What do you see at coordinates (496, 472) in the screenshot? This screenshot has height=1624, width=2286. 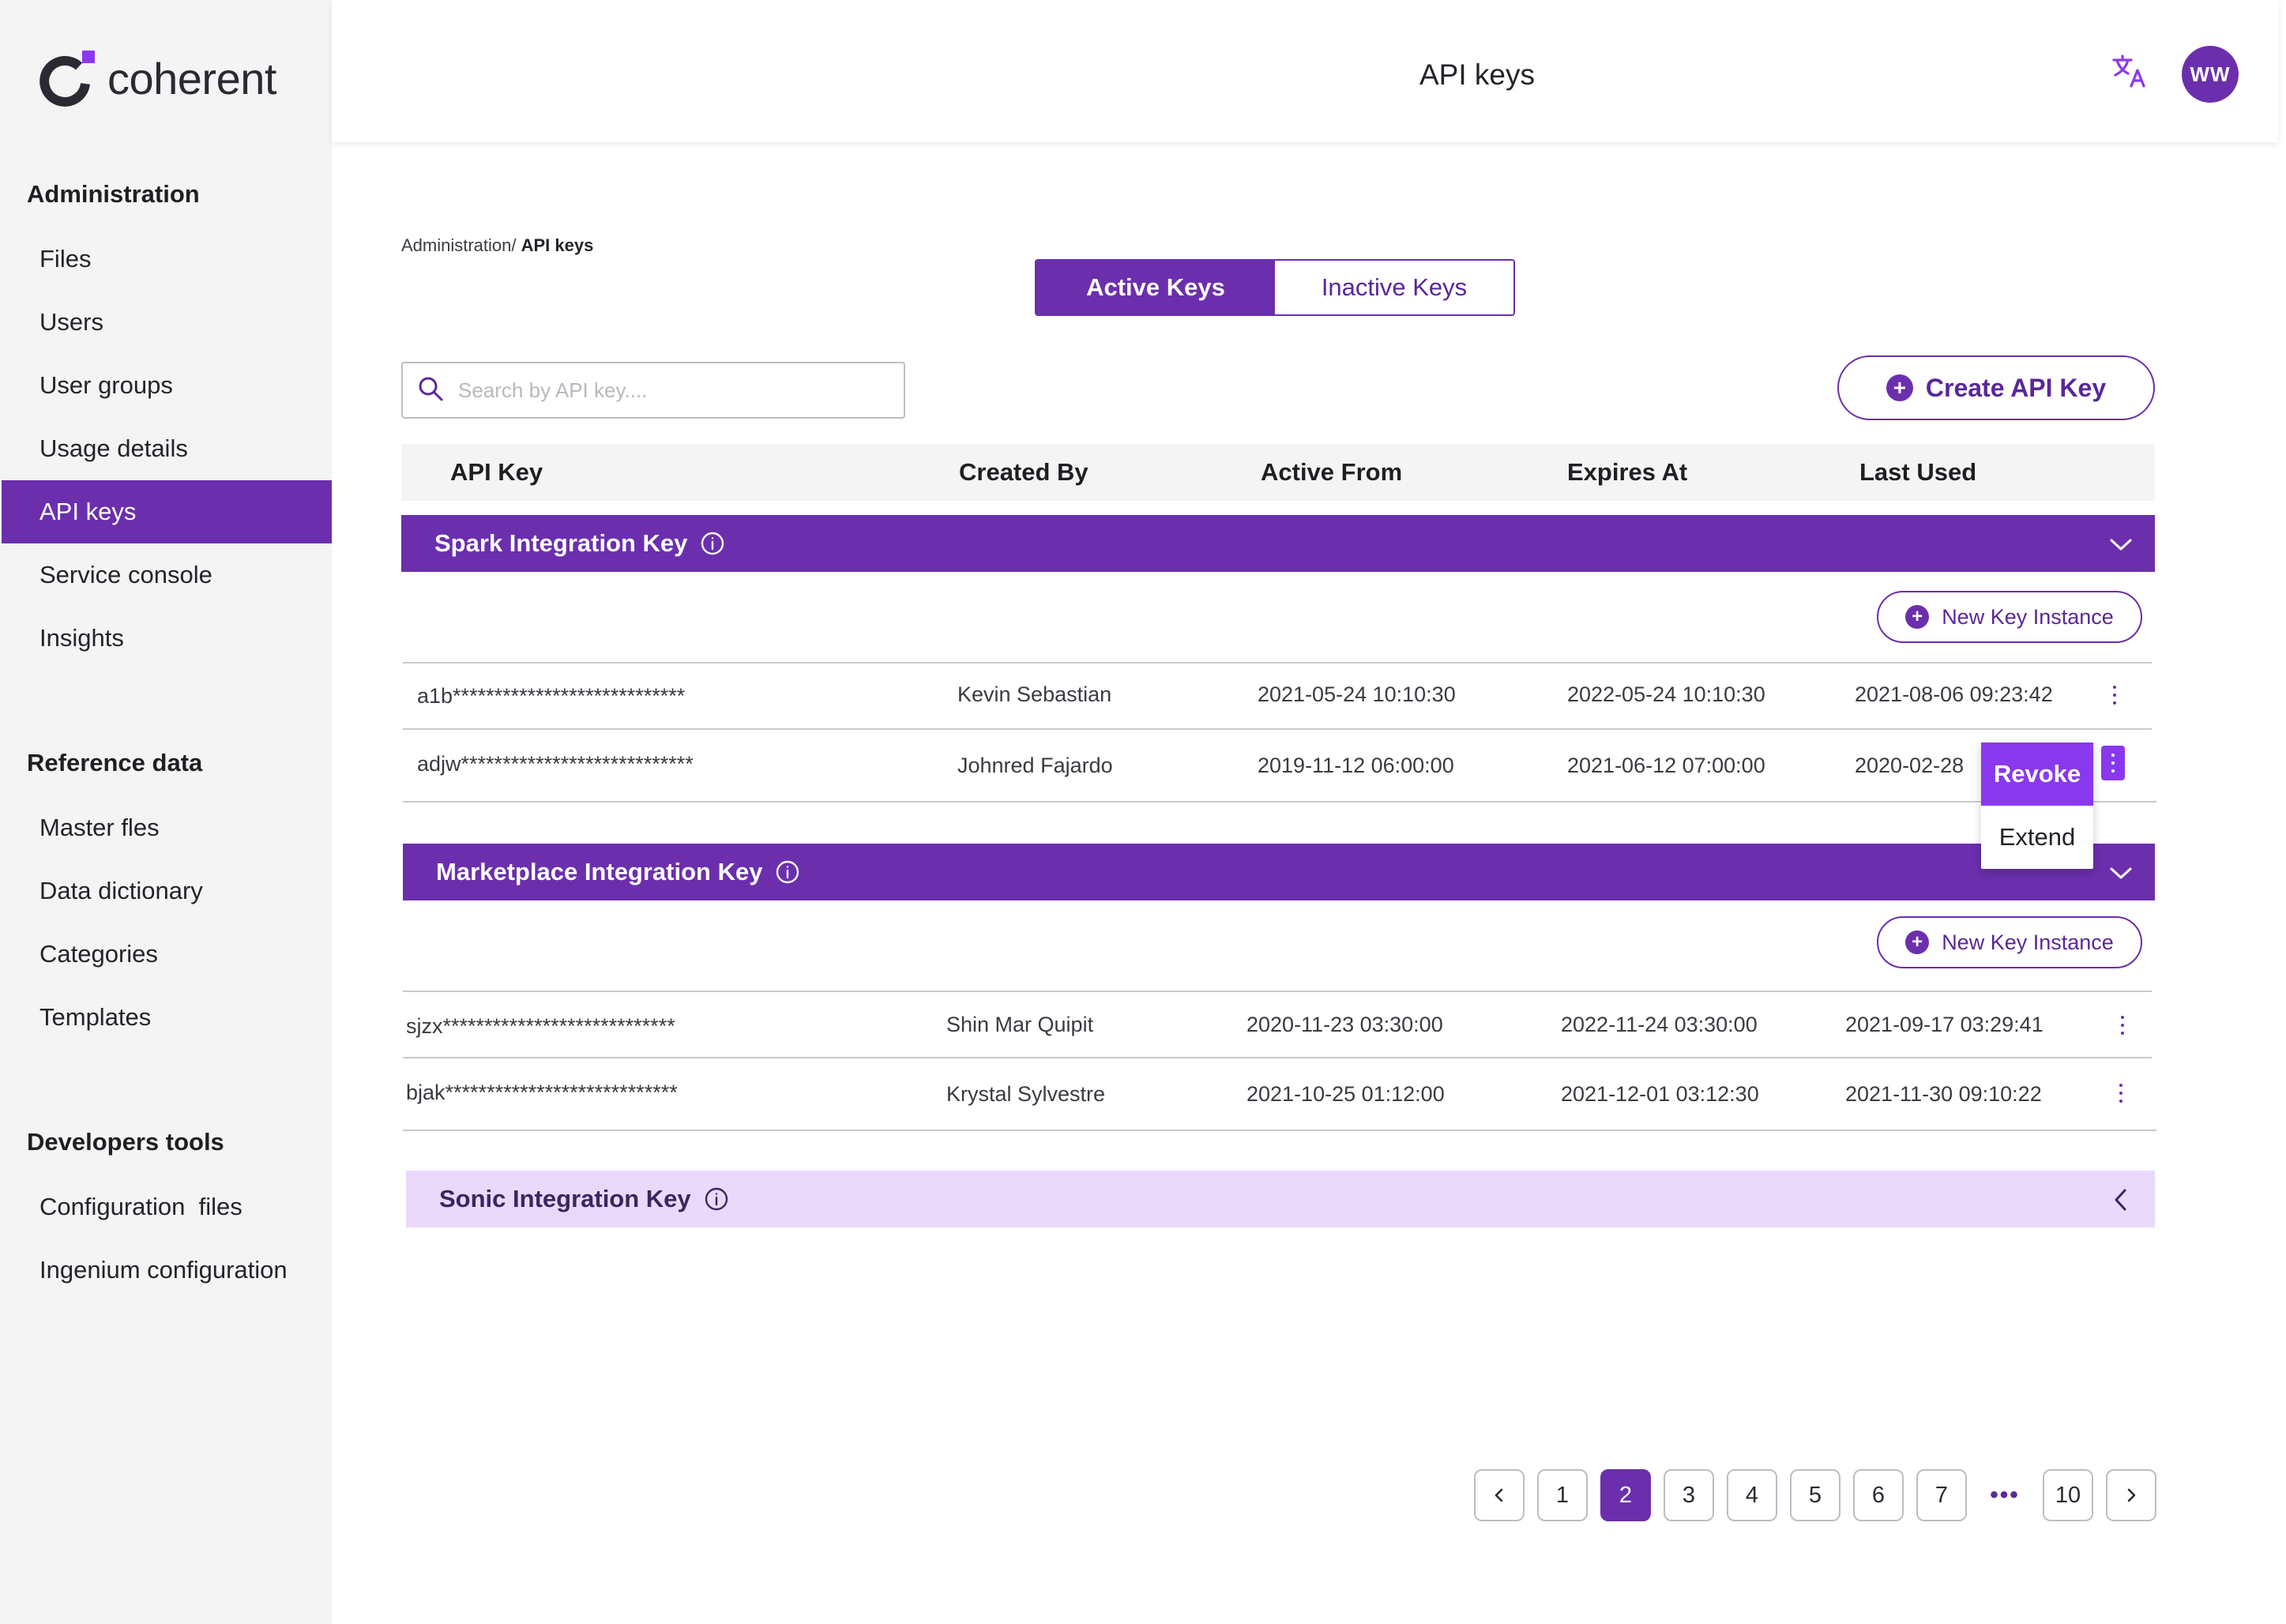 I see `column-header-api-key: API Key` at bounding box center [496, 472].